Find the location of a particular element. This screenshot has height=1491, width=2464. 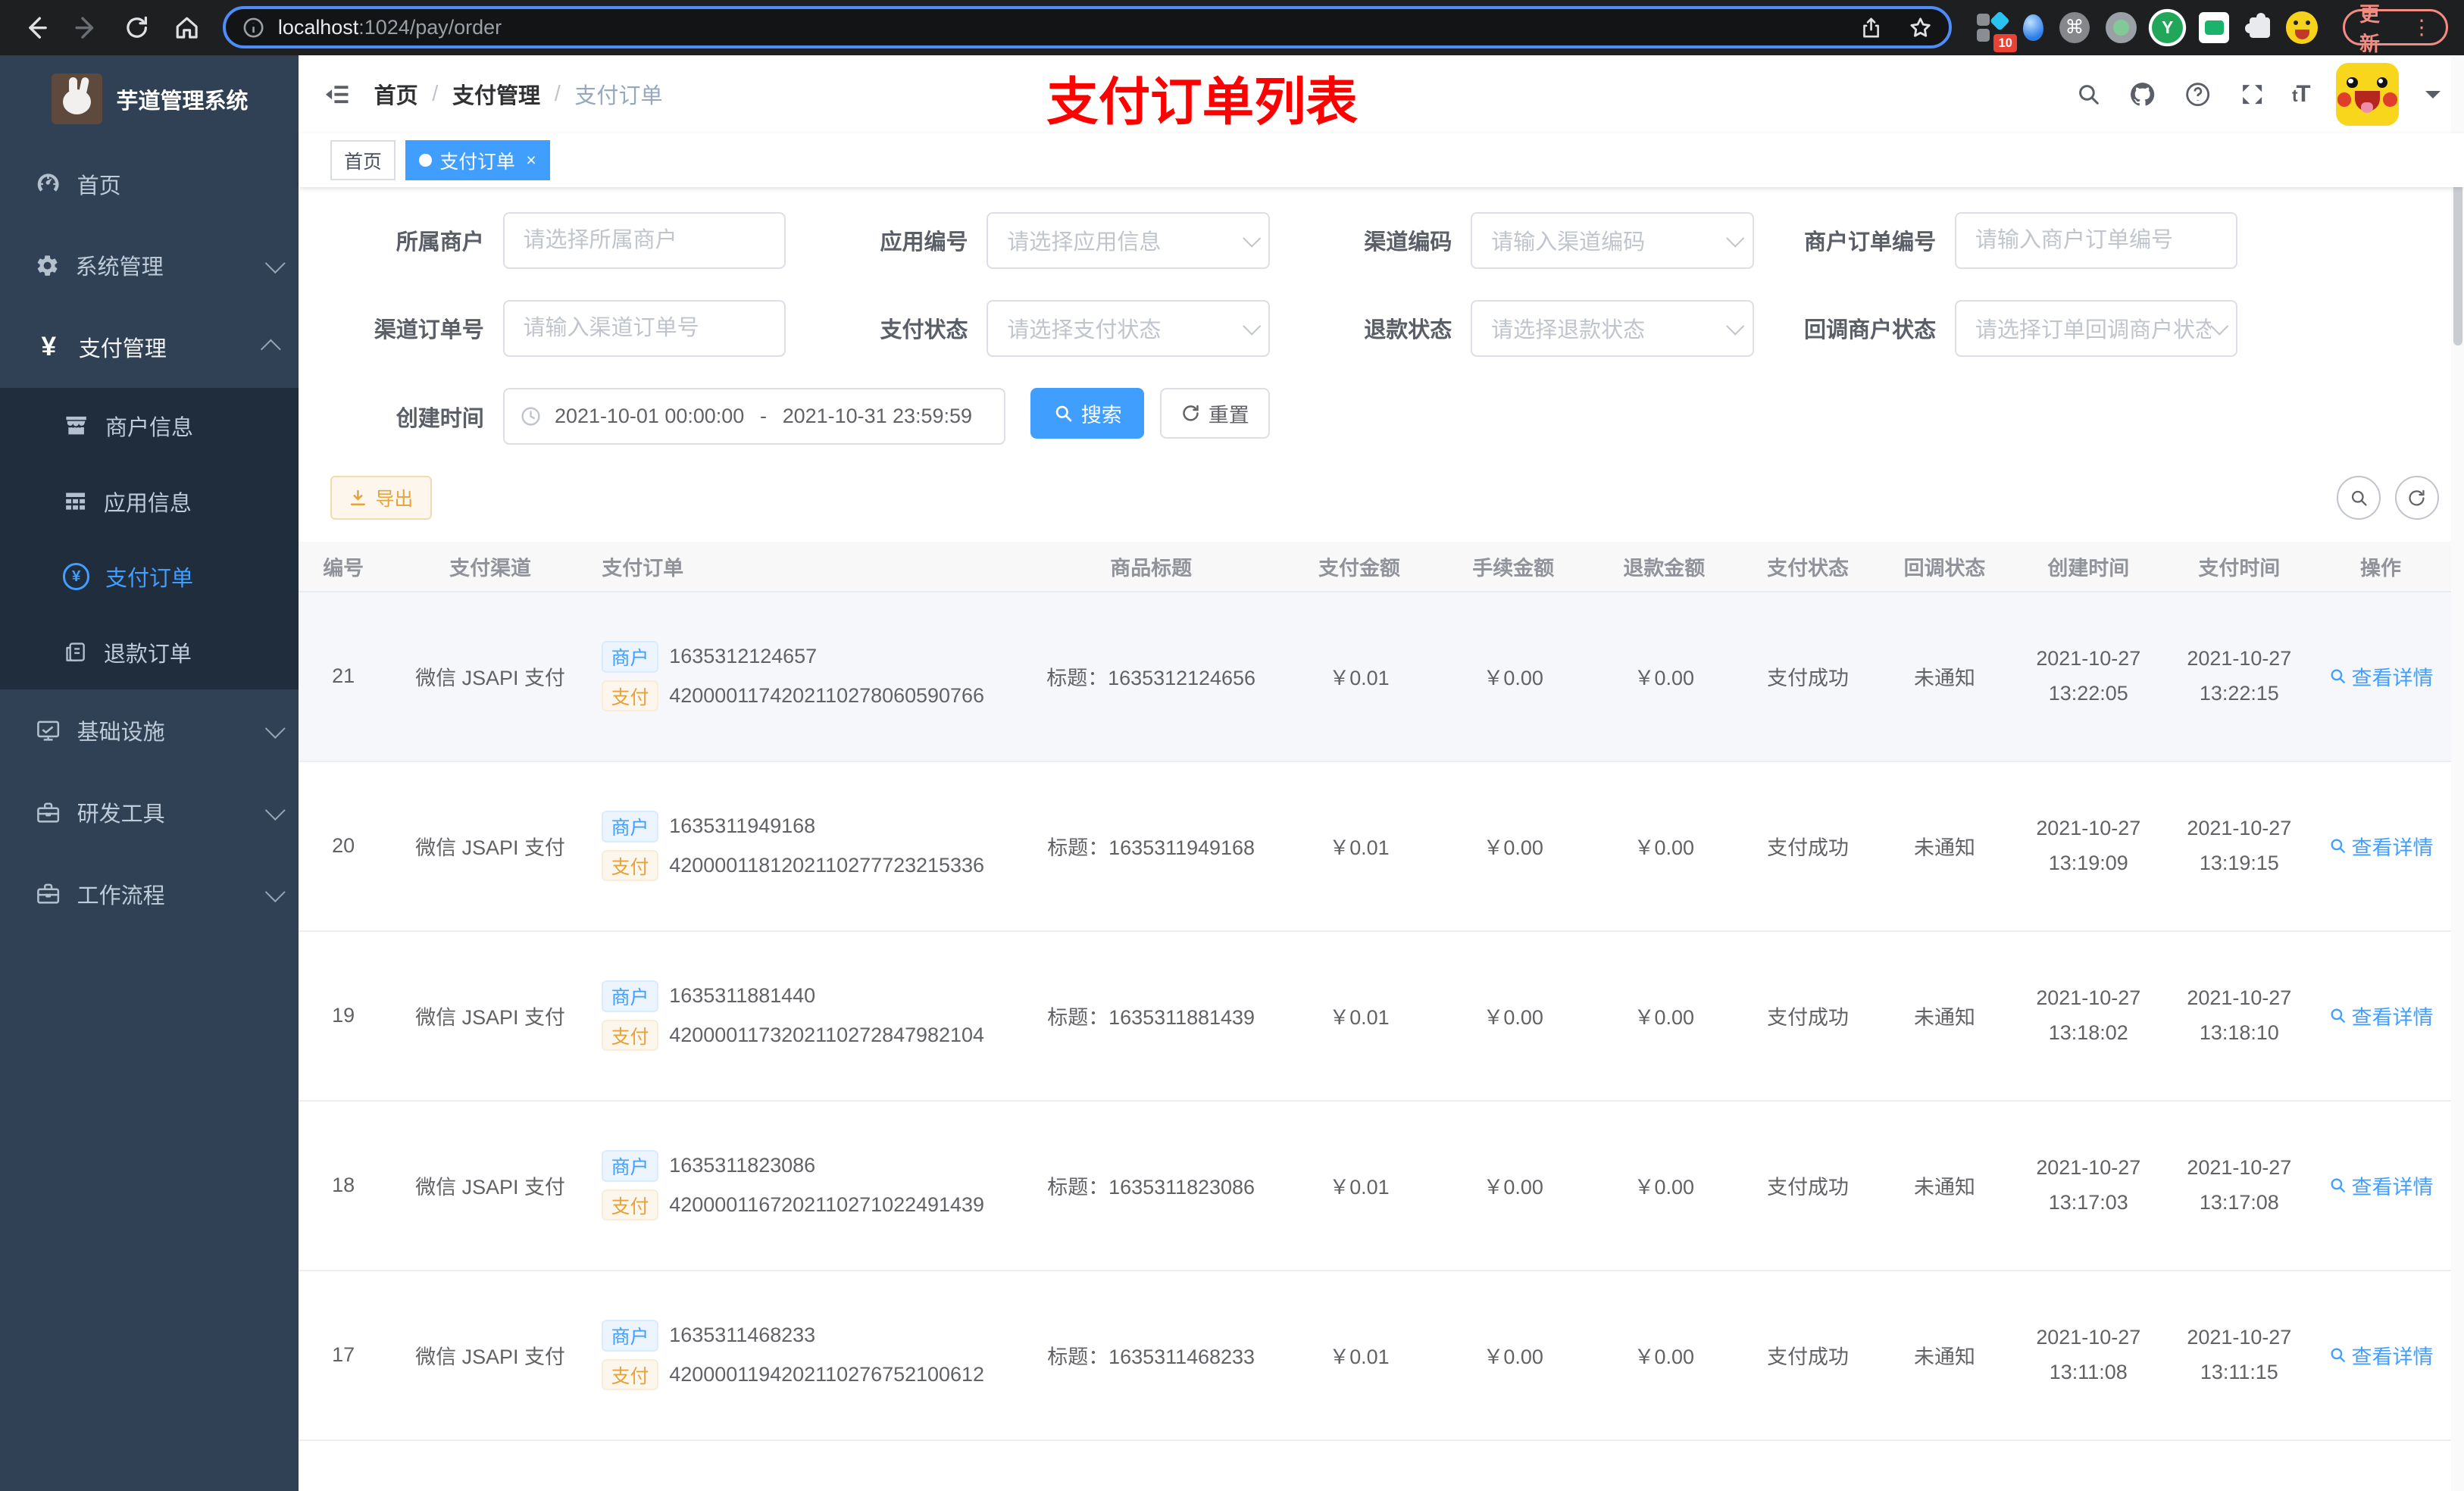

emoji-extension-icon is located at coordinates (2302, 28).